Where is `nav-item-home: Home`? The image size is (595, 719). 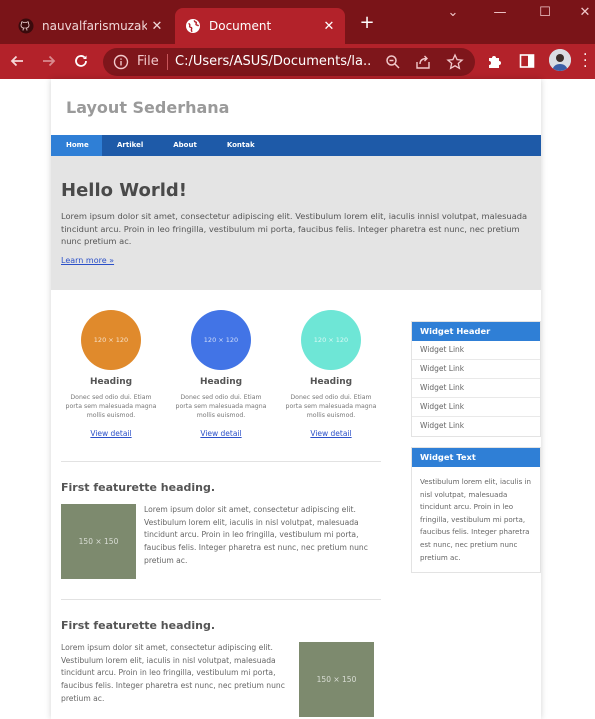
nav-item-home: Home is located at coordinates (76, 145).